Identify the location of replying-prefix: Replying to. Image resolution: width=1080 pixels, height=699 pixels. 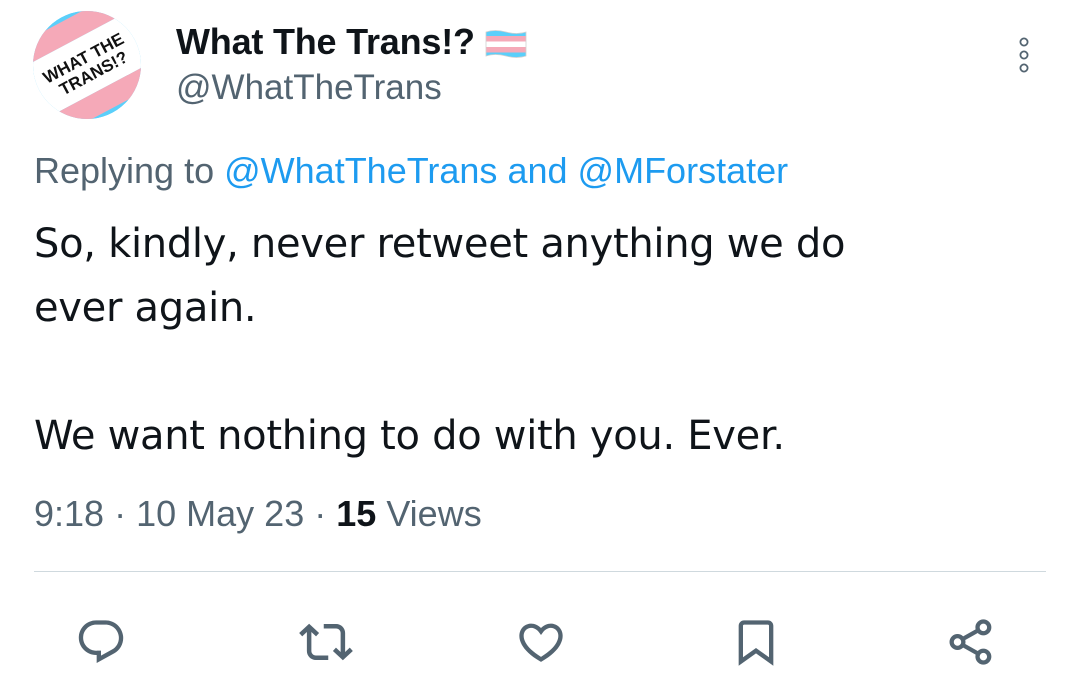
(124, 170).